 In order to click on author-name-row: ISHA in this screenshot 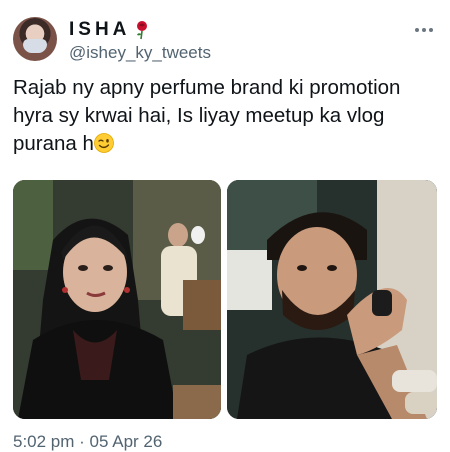, I will do `click(110, 30)`.